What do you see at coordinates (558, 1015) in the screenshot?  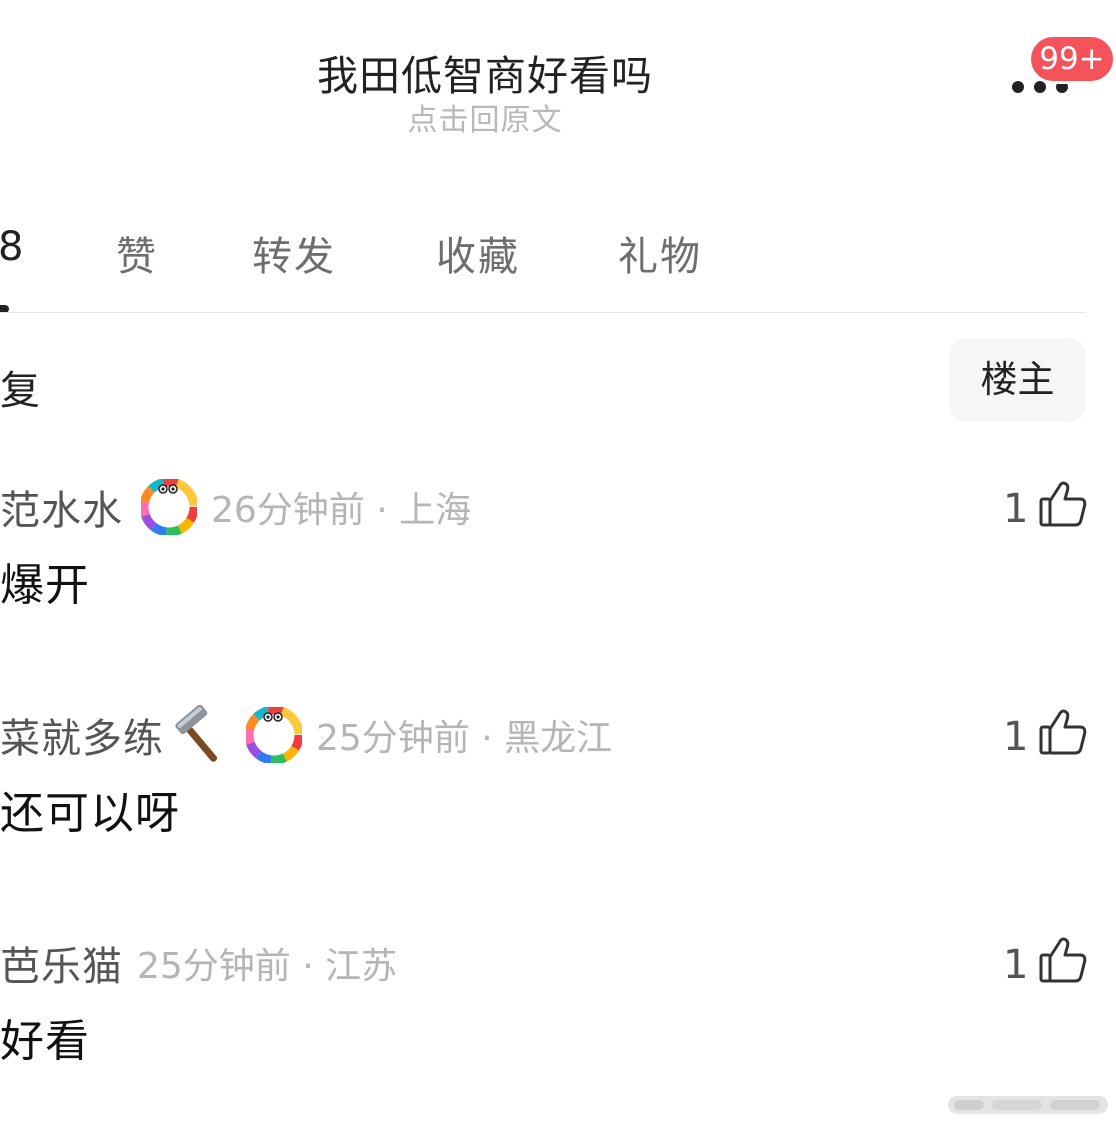 I see `comment-item: 芭乐猫 25分钟前 · 江苏 好看 1` at bounding box center [558, 1015].